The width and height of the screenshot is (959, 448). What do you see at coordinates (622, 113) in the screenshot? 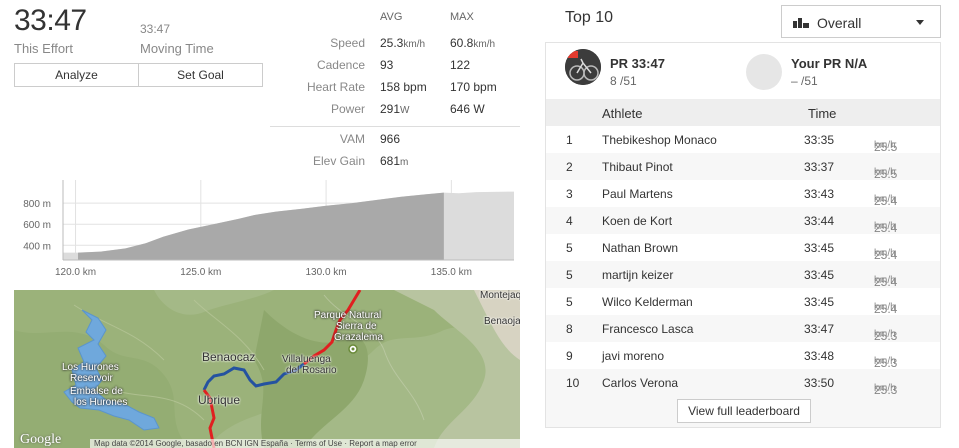
I see `athlete-column-header: Athlete` at bounding box center [622, 113].